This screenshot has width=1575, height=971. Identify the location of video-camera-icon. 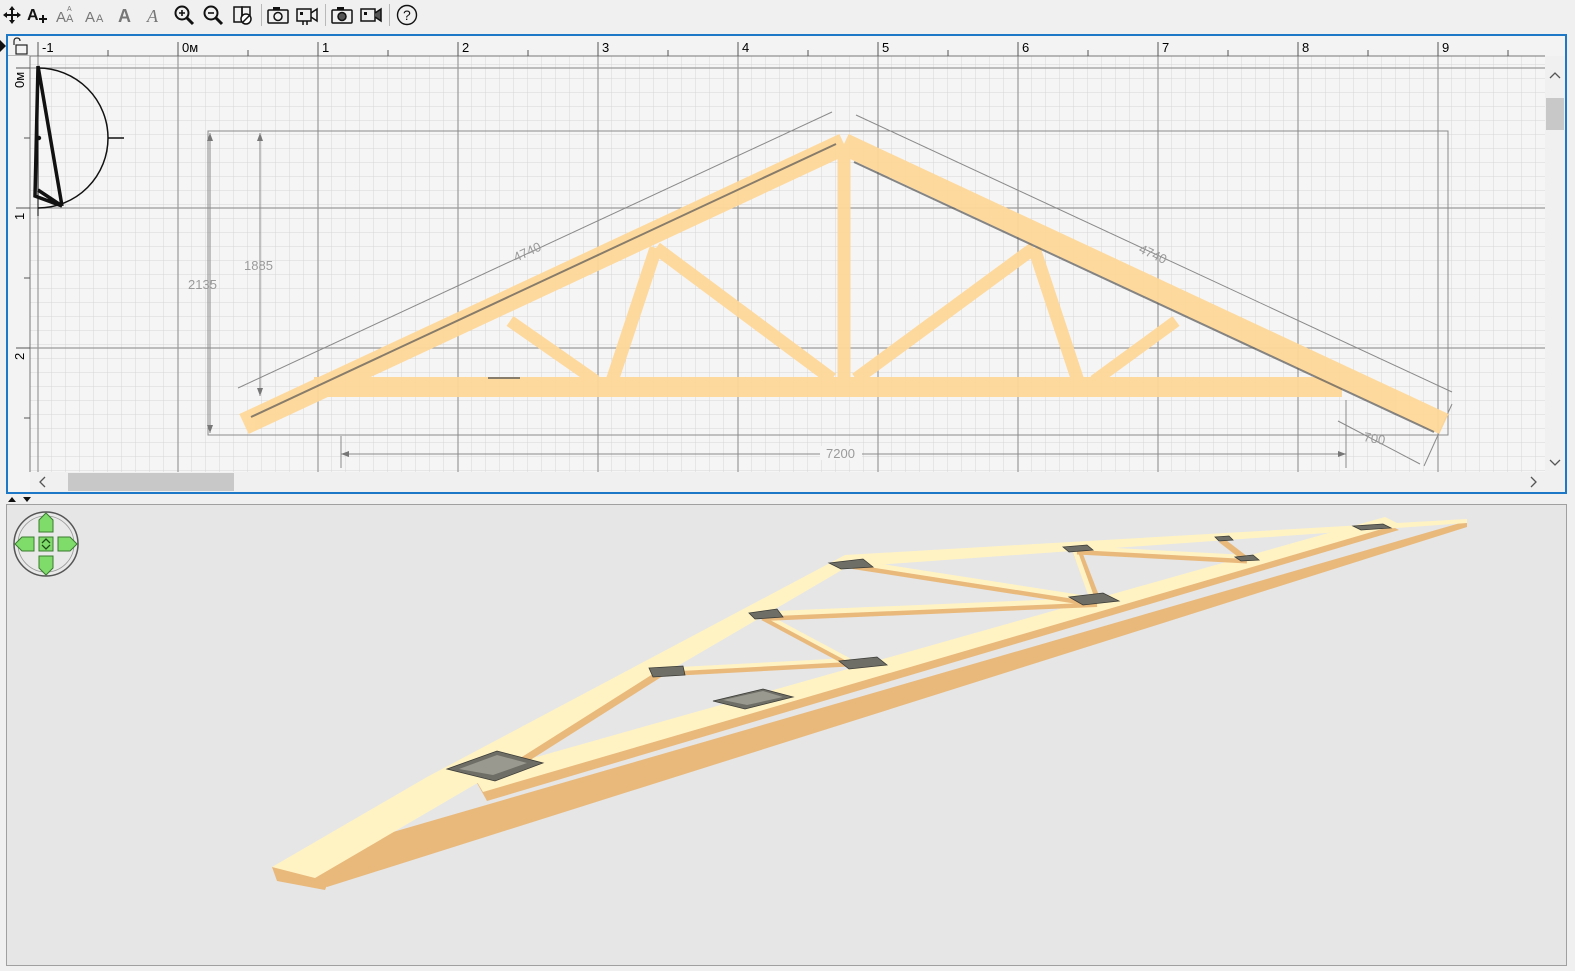
(307, 15).